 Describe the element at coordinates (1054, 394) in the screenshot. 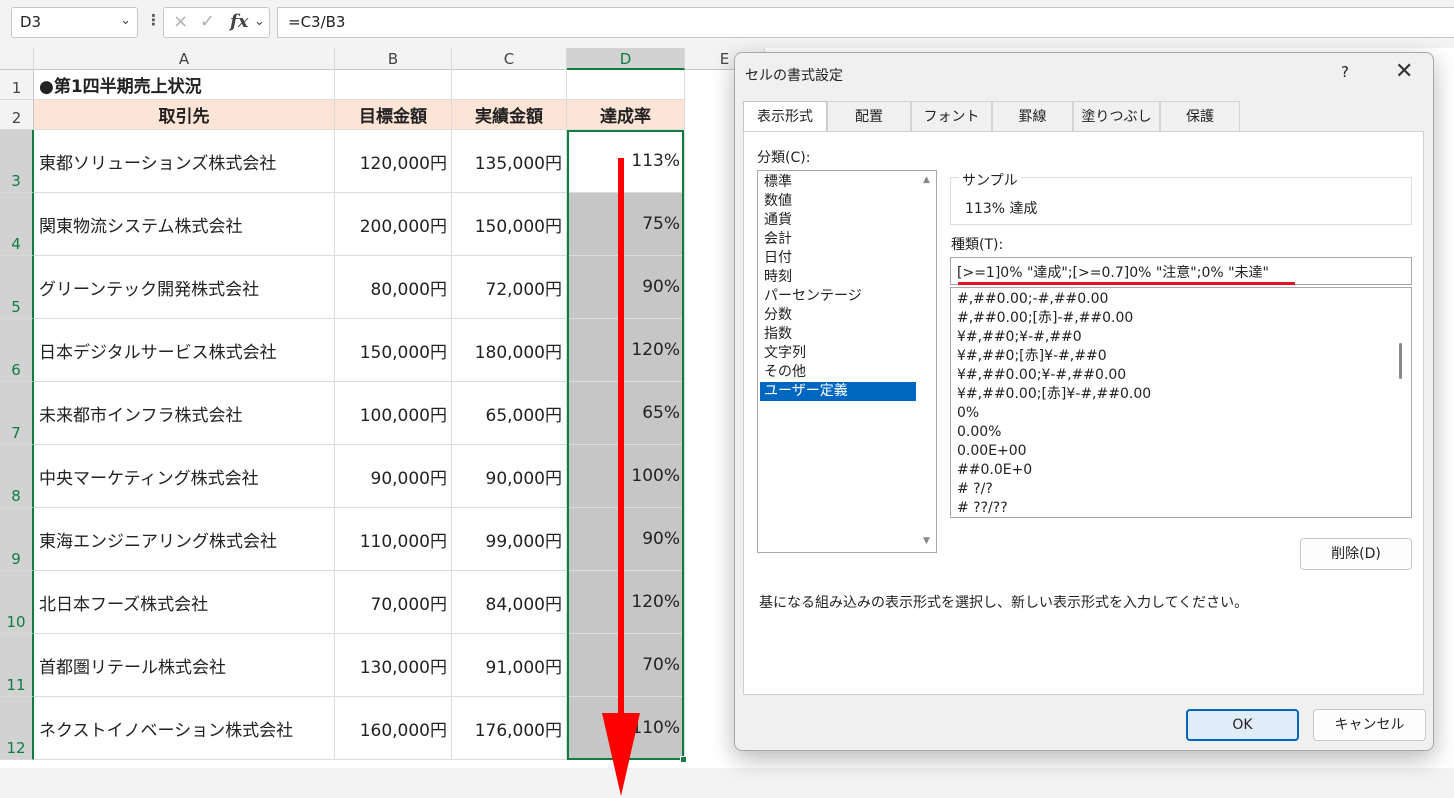

I see `format-item: ¥#,##0.00;[赤]¥-#,##0.00` at that location.